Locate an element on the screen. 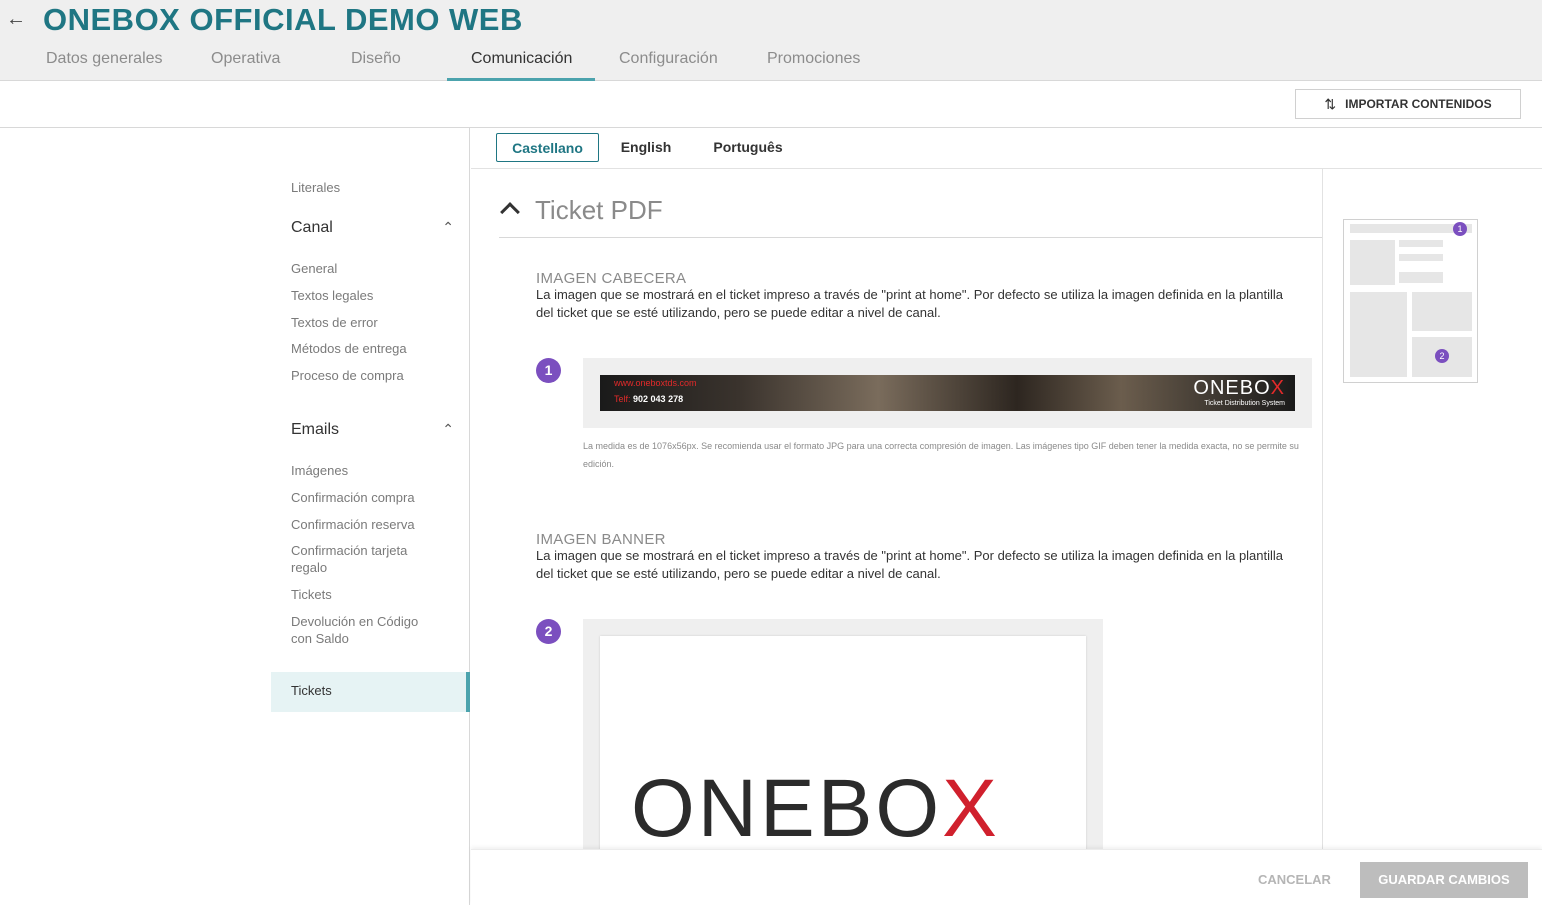 The image size is (1542, 905). banner-image-upload: ONEBOX is located at coordinates (843, 734).